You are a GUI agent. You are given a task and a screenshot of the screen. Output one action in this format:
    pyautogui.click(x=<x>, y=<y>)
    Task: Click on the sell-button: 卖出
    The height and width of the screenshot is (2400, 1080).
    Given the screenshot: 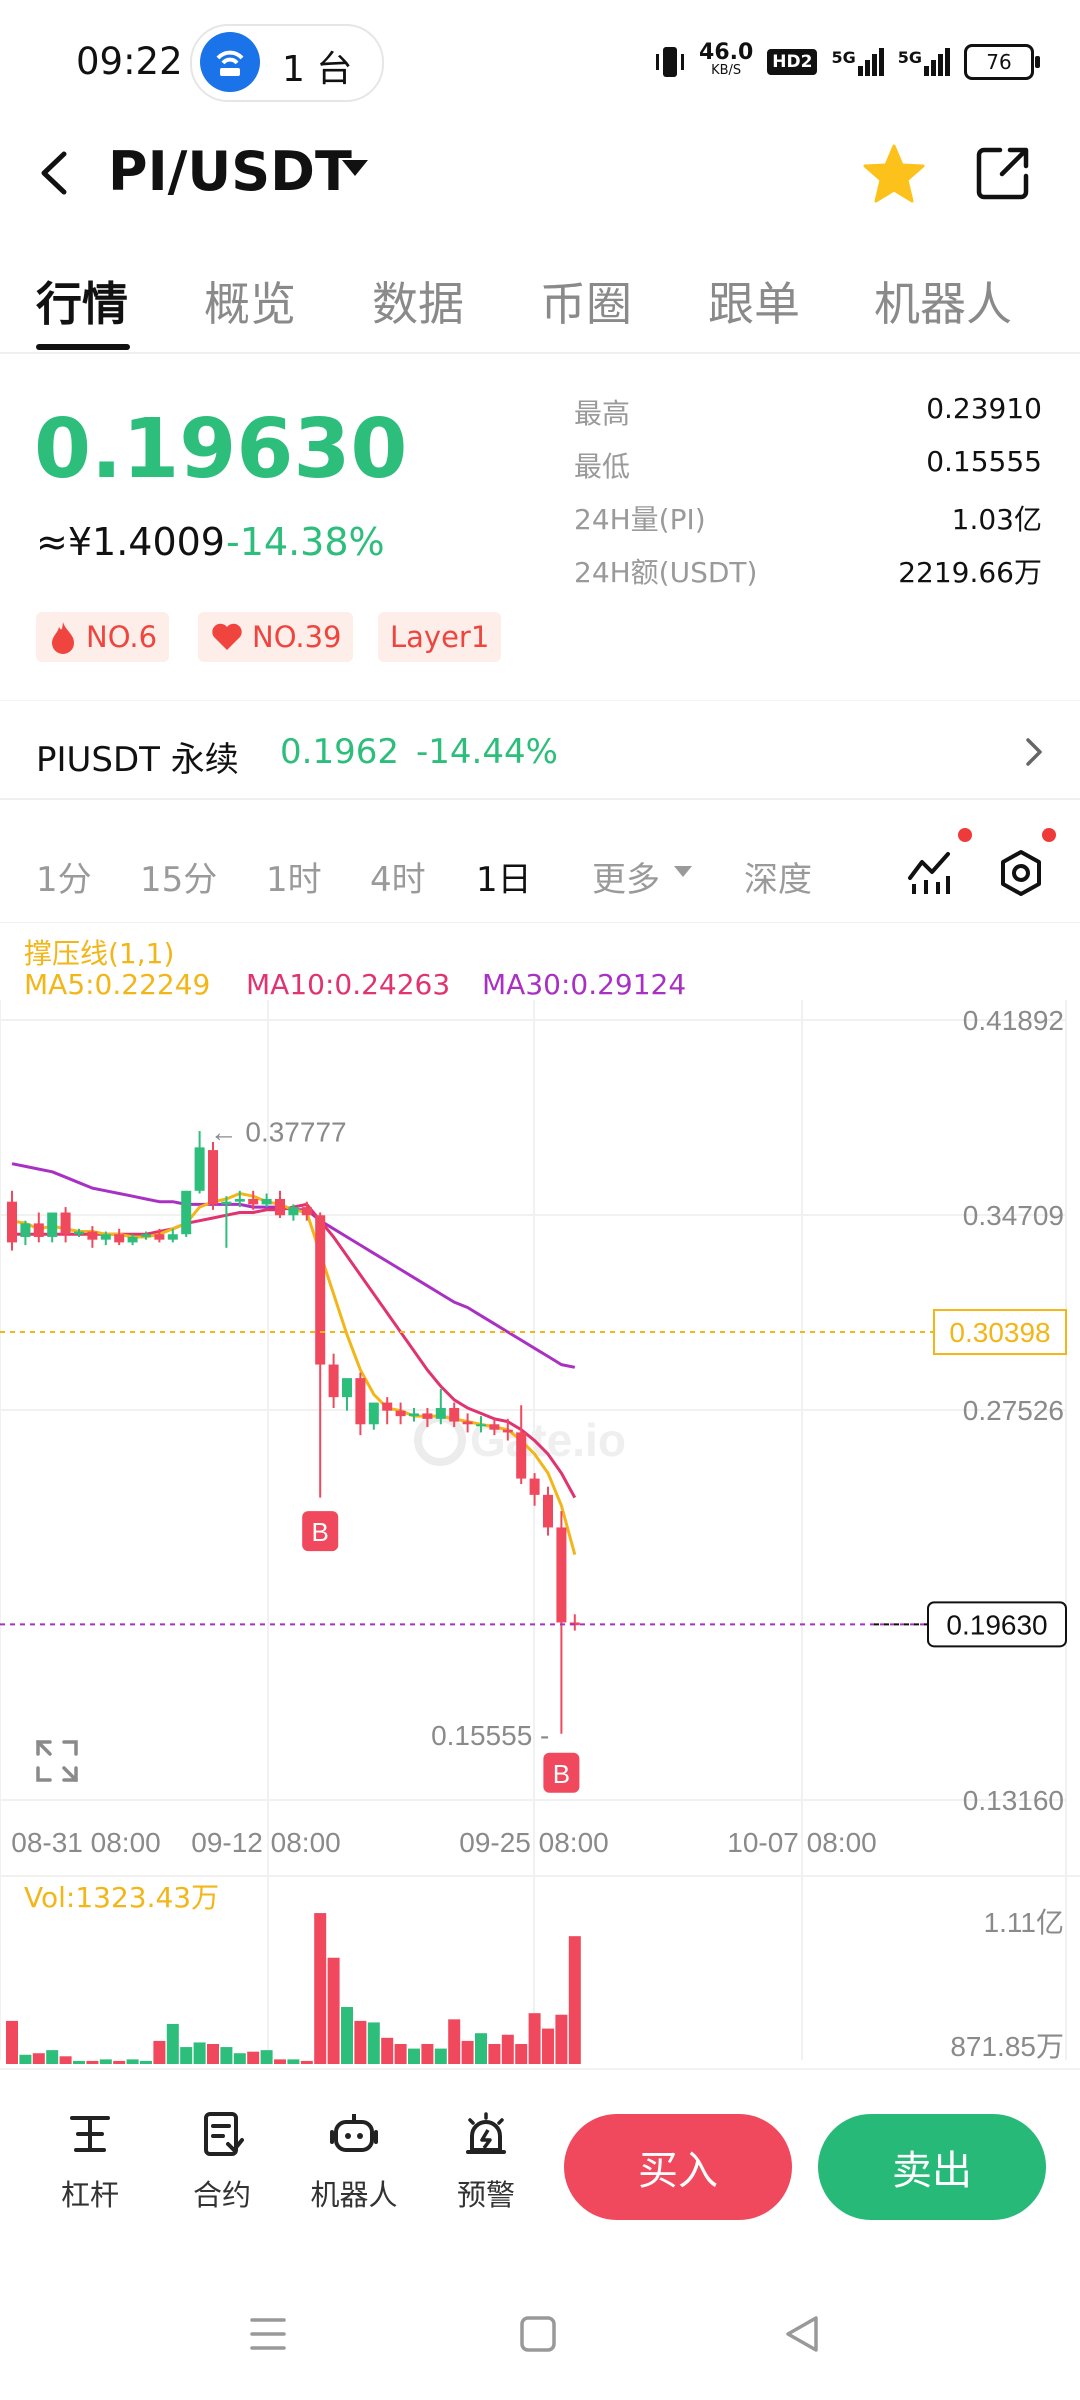 What is the action you would take?
    pyautogui.click(x=932, y=2167)
    